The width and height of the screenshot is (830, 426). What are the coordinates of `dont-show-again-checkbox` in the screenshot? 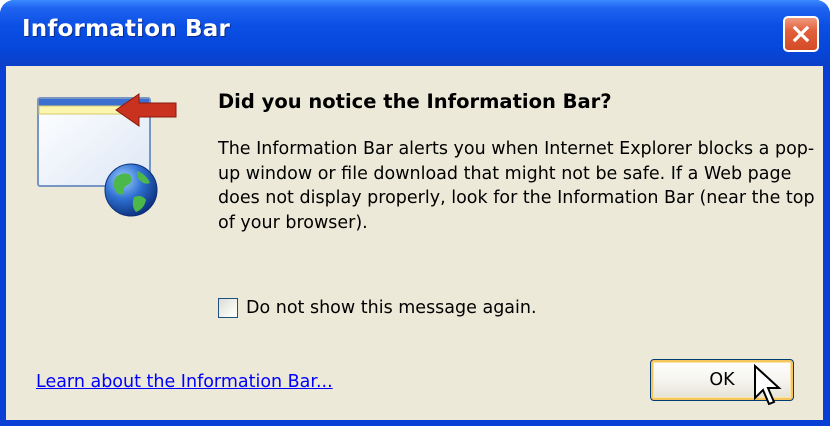 It's located at (228, 308).